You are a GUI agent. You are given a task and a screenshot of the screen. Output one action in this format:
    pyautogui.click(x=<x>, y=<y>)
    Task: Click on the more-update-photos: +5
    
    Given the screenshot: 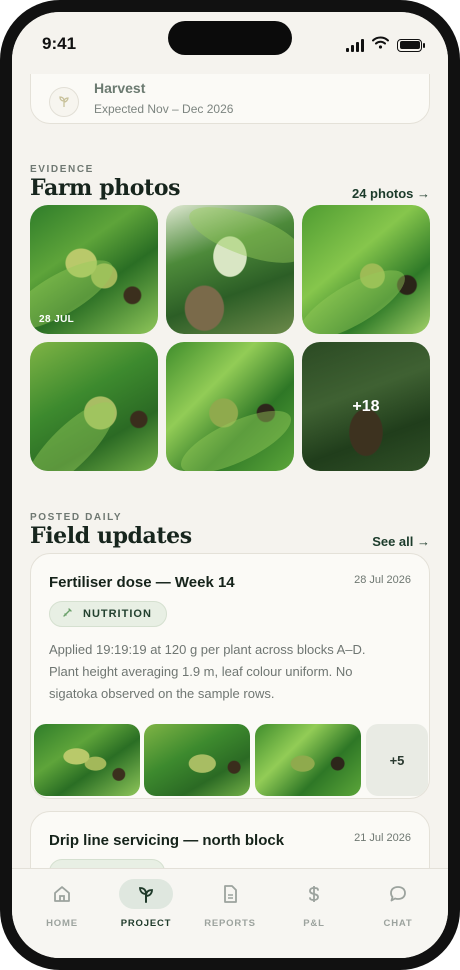 What is the action you would take?
    pyautogui.click(x=397, y=760)
    